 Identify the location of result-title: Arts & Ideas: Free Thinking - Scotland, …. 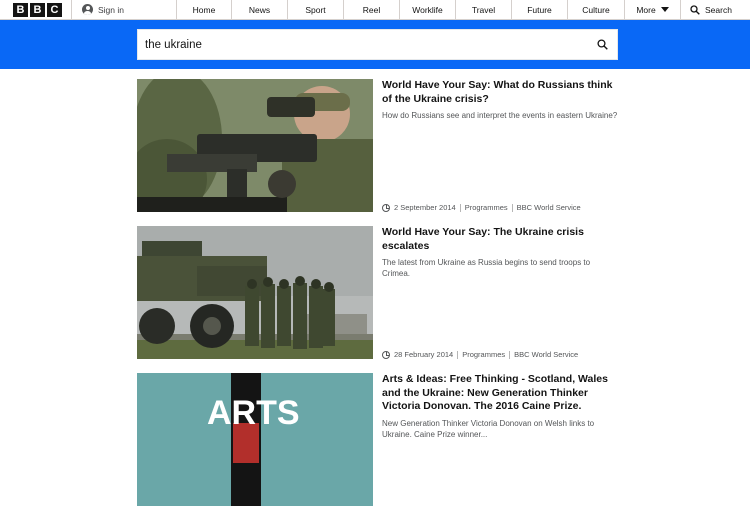
(500, 393).